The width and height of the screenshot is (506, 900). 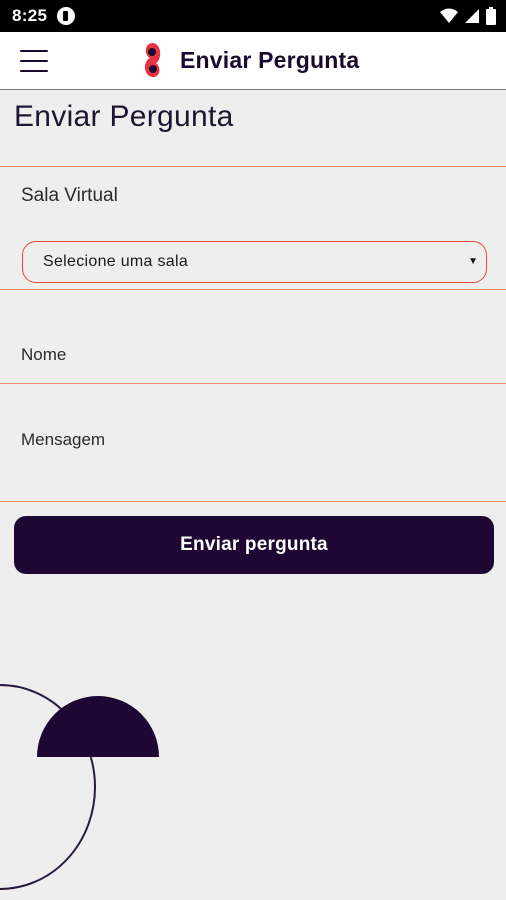 What do you see at coordinates (152, 60) in the screenshot?
I see `brand-logo-icon` at bounding box center [152, 60].